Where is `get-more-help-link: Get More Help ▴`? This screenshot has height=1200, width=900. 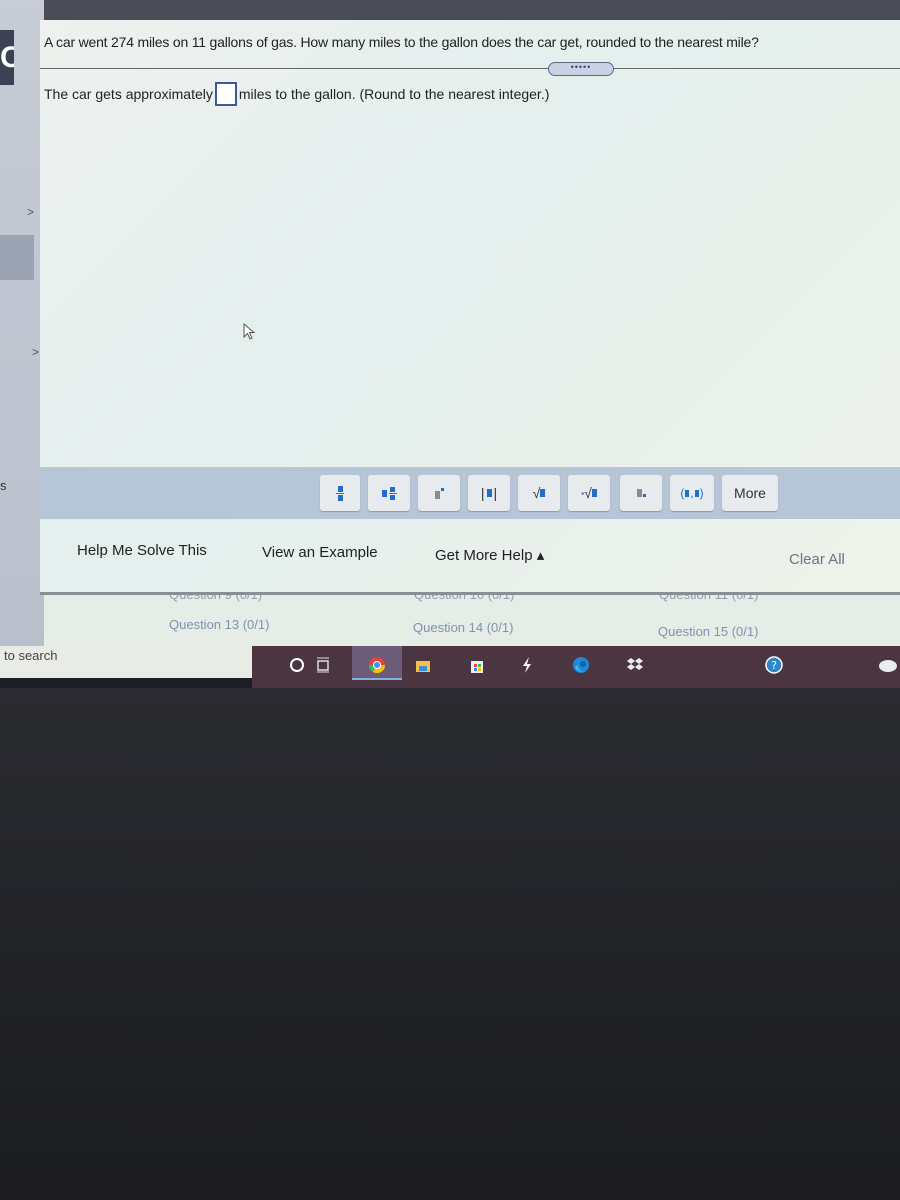 get-more-help-link: Get More Help ▴ is located at coordinates (489, 555).